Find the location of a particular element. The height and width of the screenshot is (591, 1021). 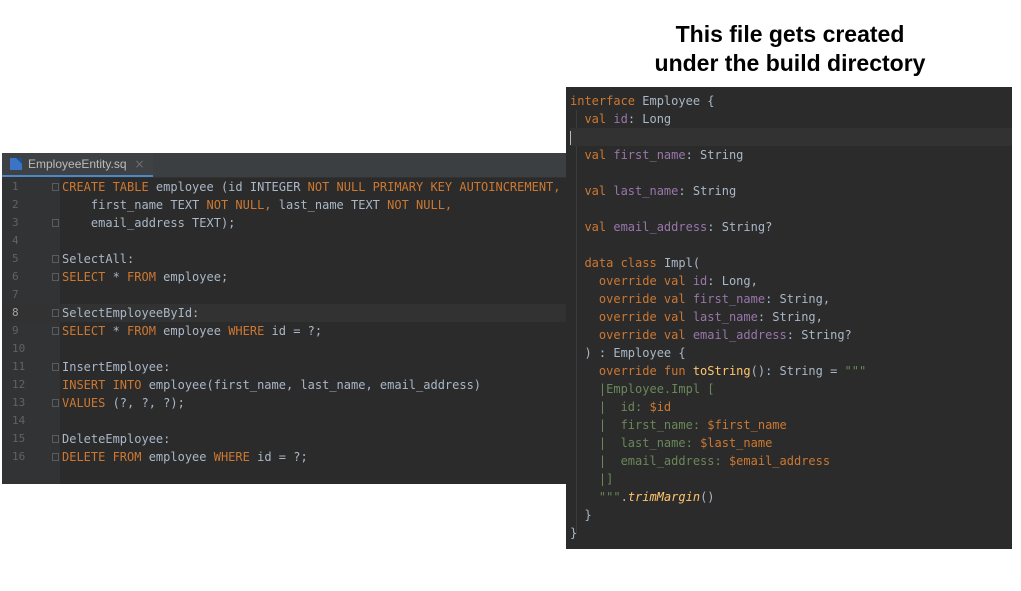

code-line: override val last_name: String, is located at coordinates (791, 317).